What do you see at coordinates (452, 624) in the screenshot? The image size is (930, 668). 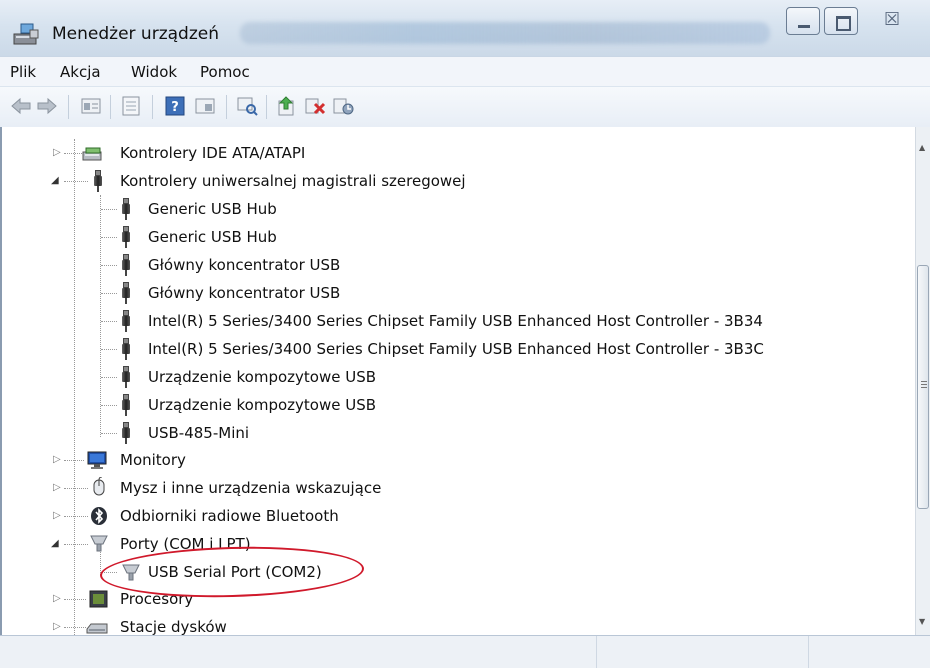 I see `tree-node-disk-drives: ▷ Stacje dysków` at bounding box center [452, 624].